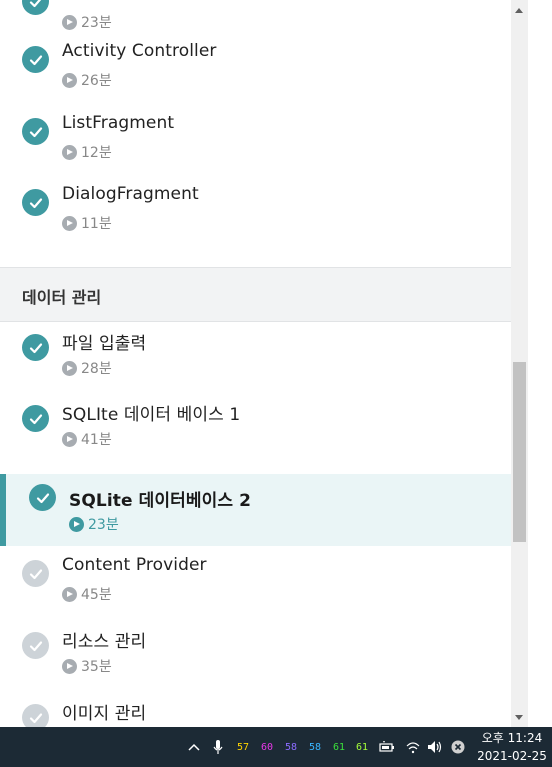  What do you see at coordinates (134, 565) in the screenshot?
I see `lesson-title: Content Provider` at bounding box center [134, 565].